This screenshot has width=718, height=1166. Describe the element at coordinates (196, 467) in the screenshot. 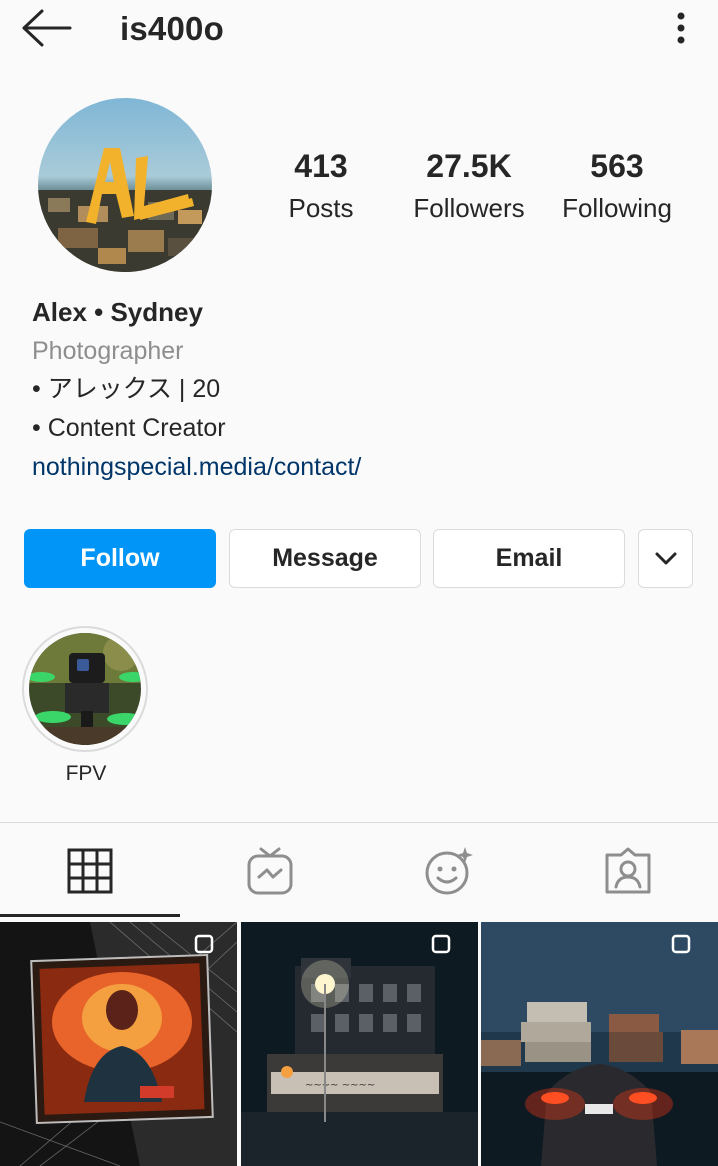

I see `profile-website-link: nothingspecial.media/contact/` at that location.